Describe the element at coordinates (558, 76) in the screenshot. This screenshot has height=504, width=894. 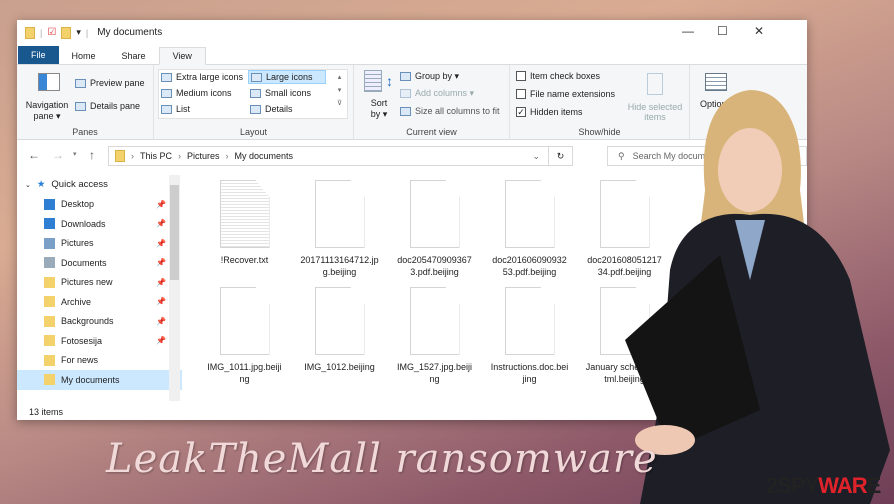
I see `item-check-boxes-toggle: Item check boxes` at that location.